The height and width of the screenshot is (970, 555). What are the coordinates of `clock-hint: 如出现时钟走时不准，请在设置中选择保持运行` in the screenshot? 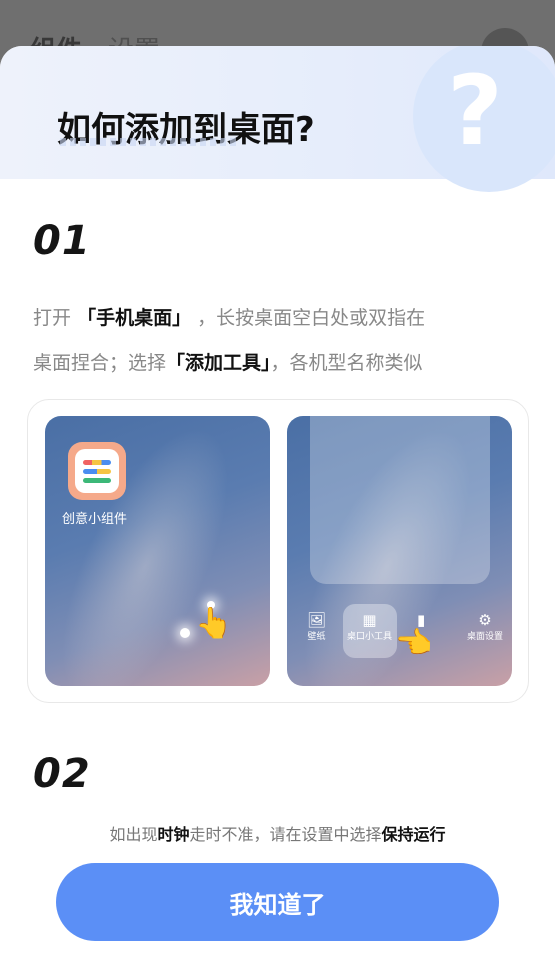 It's located at (277, 834).